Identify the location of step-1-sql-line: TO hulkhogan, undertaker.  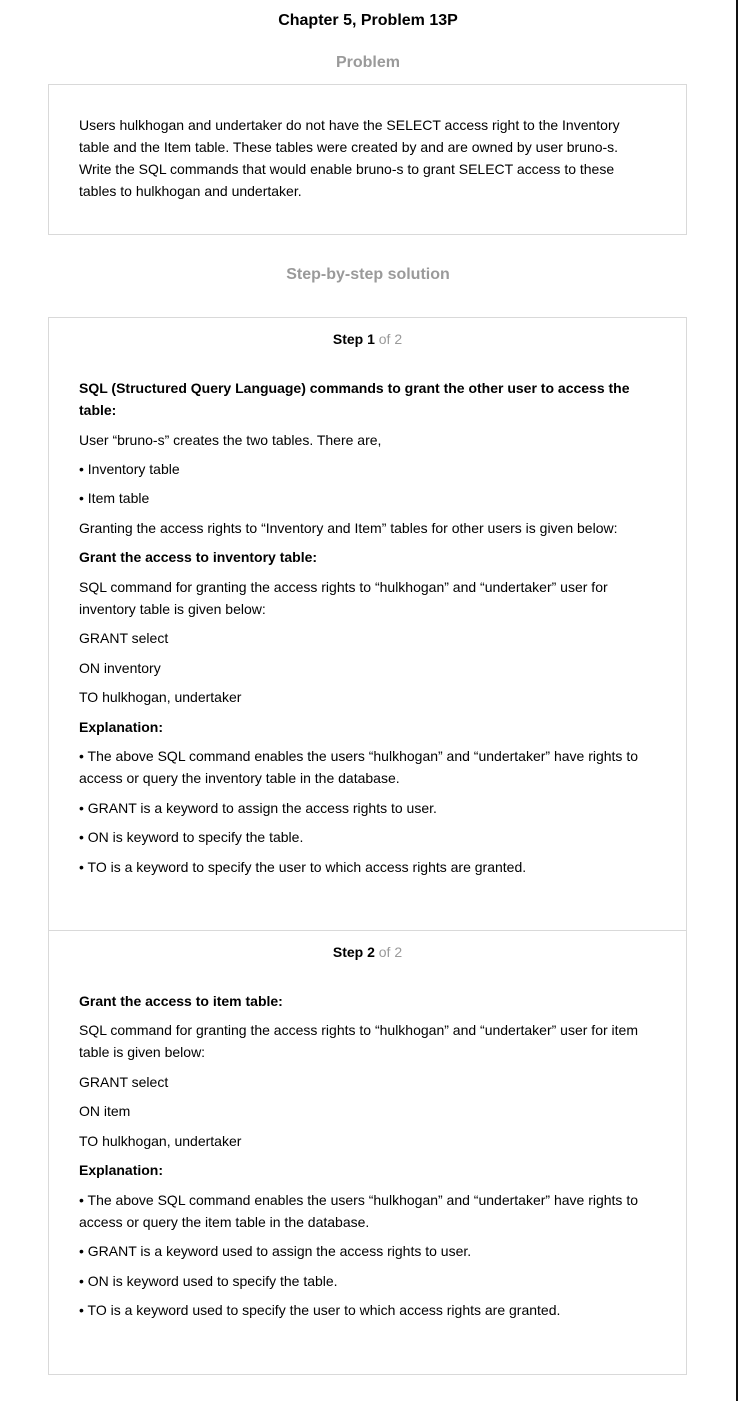
(160, 697).